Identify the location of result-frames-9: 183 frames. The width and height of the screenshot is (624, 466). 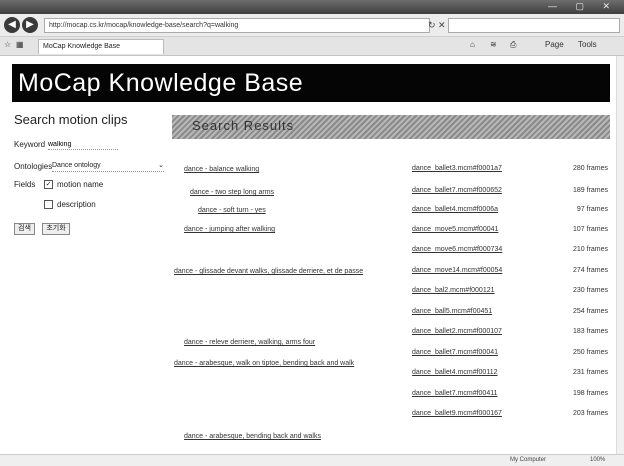
(590, 331).